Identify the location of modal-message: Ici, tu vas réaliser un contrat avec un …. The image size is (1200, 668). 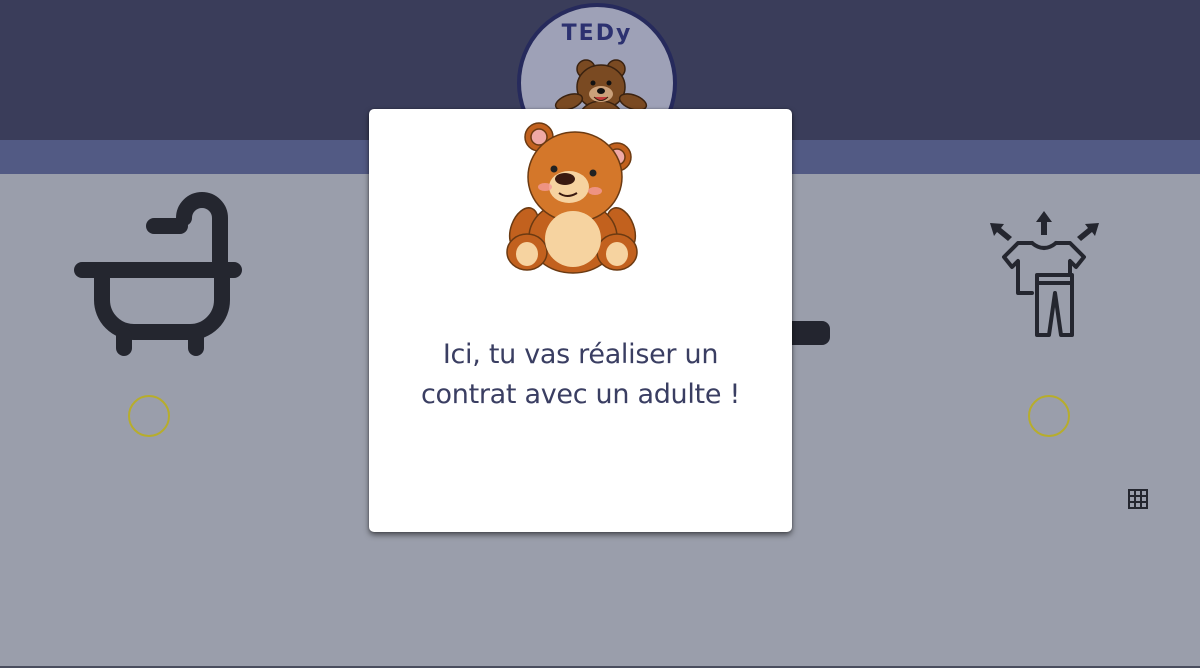
(580, 375).